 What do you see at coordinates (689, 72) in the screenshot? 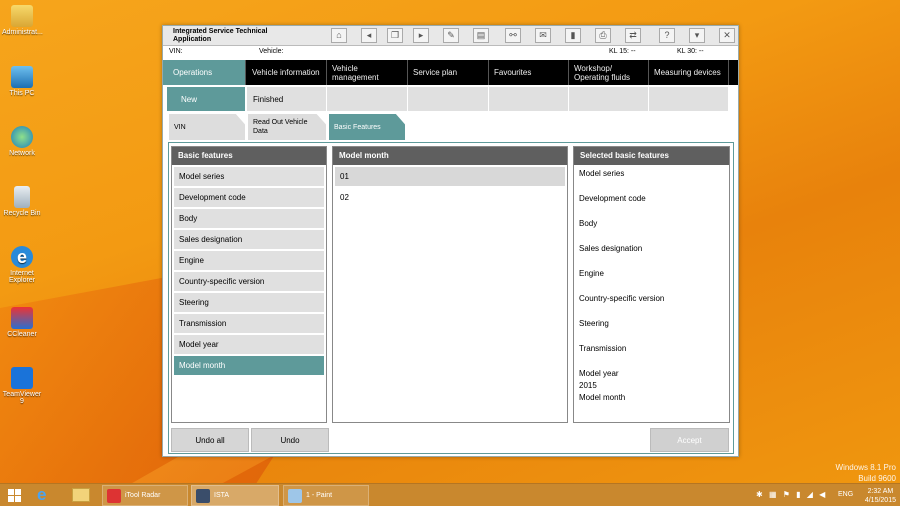
I see `tab-measuring-devices: Measuring devices` at bounding box center [689, 72].